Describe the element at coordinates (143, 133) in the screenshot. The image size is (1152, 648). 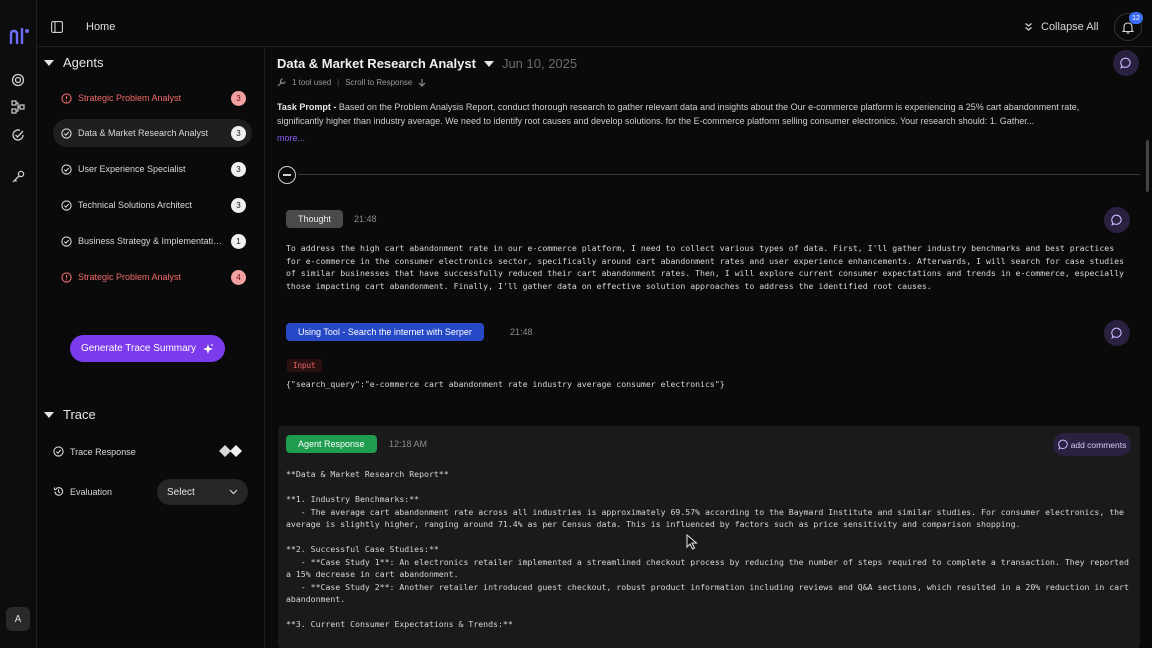
I see `agent-label: Data & Market Research Analyst` at that location.